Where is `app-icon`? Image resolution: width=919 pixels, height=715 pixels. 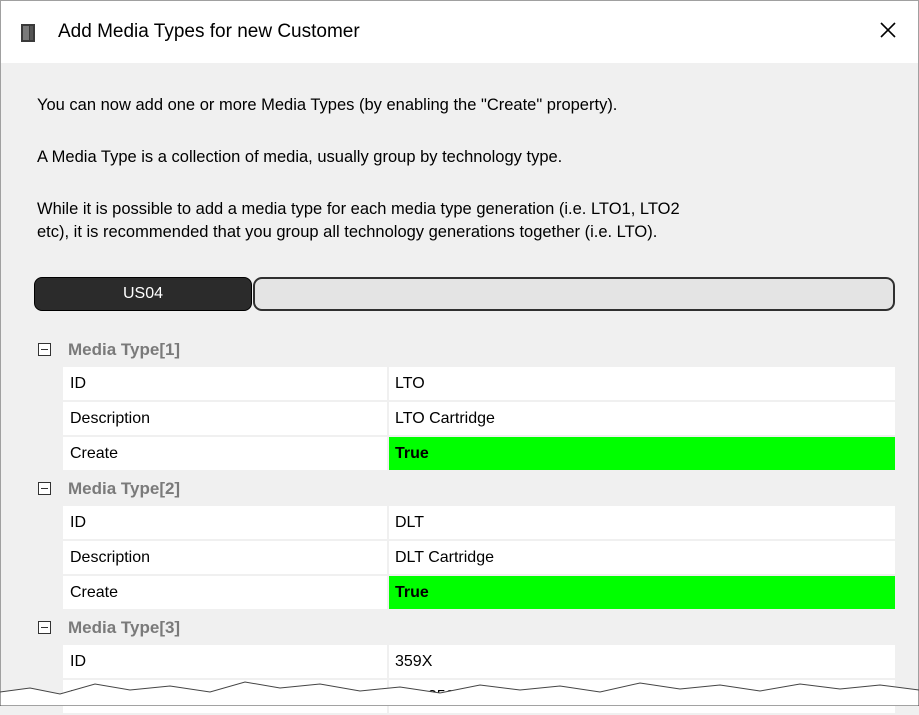
app-icon is located at coordinates (29, 33).